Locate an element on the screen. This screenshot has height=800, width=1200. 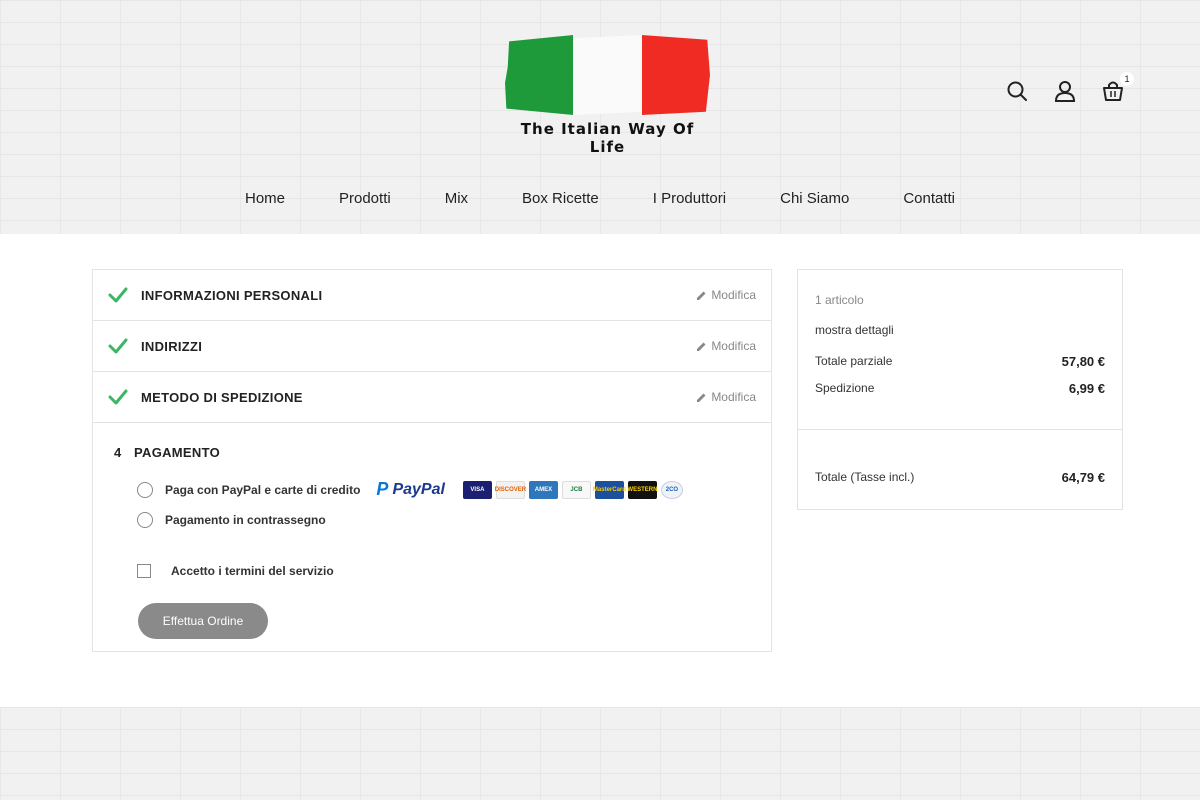
2co-card-icon: 2CO is located at coordinates (671, 489).